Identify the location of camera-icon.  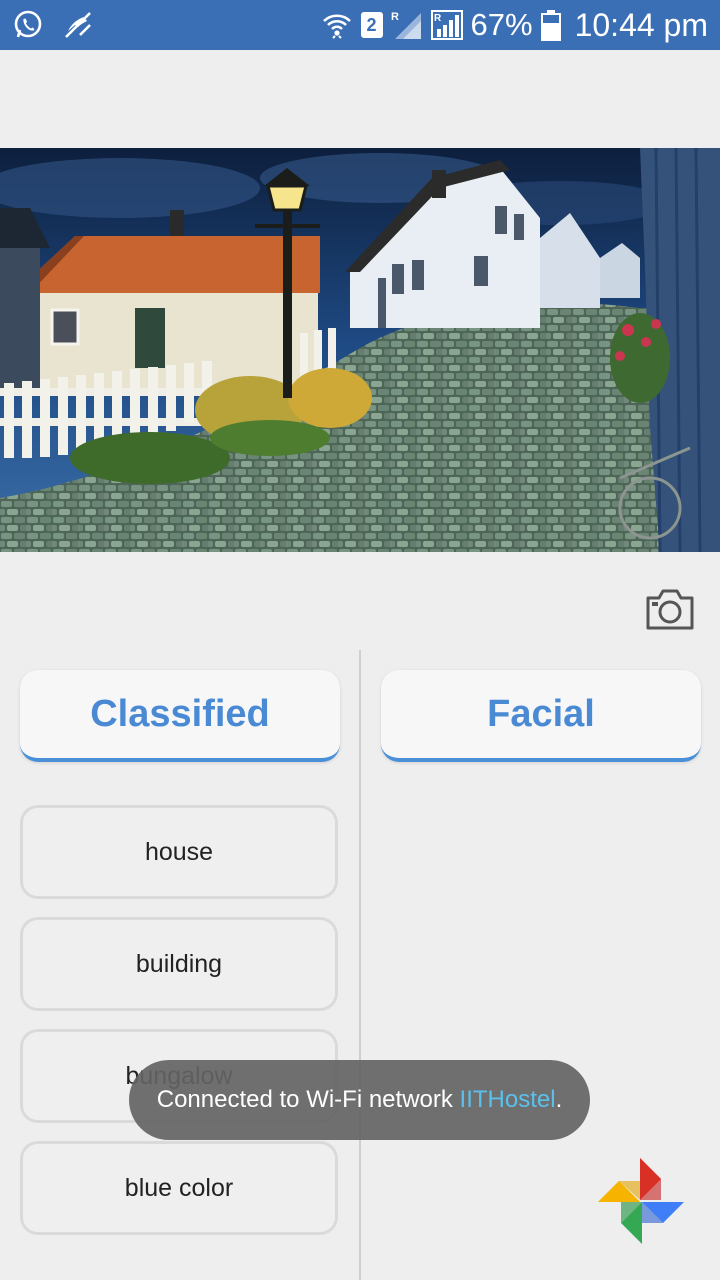
(670, 609).